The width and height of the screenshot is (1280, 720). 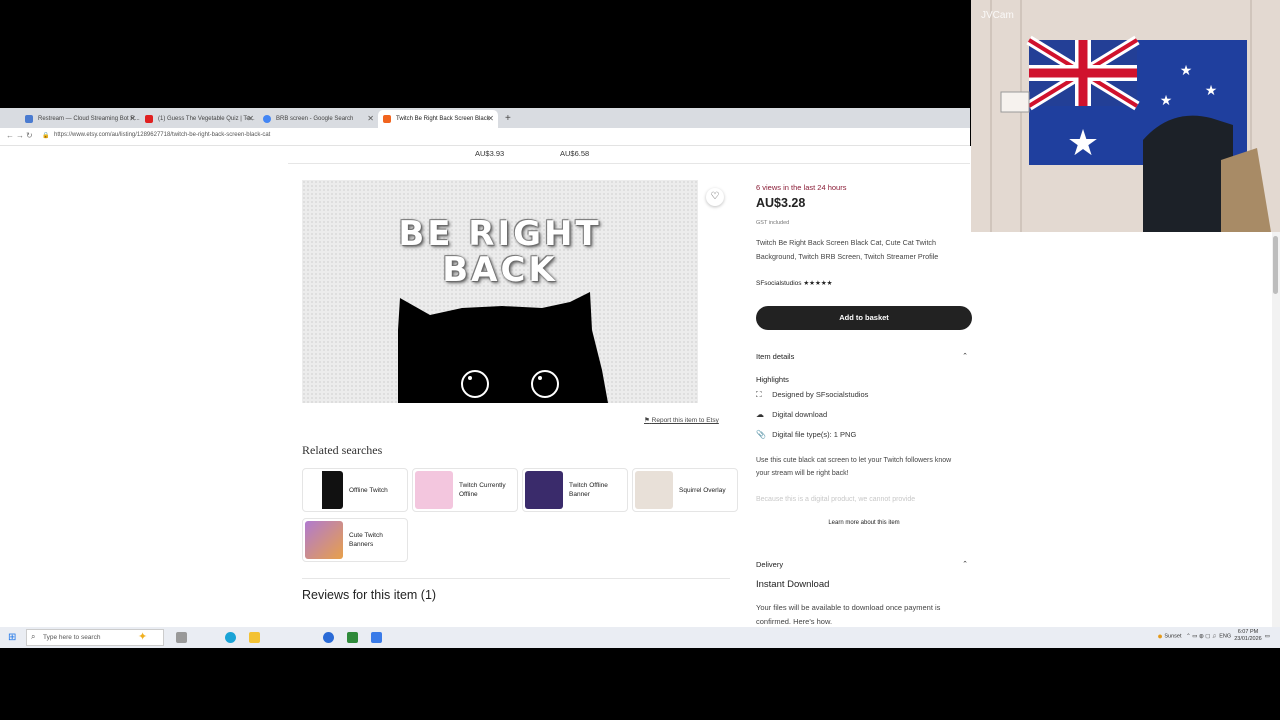 What do you see at coordinates (1267, 636) in the screenshot?
I see `notification-icon: ▭` at bounding box center [1267, 636].